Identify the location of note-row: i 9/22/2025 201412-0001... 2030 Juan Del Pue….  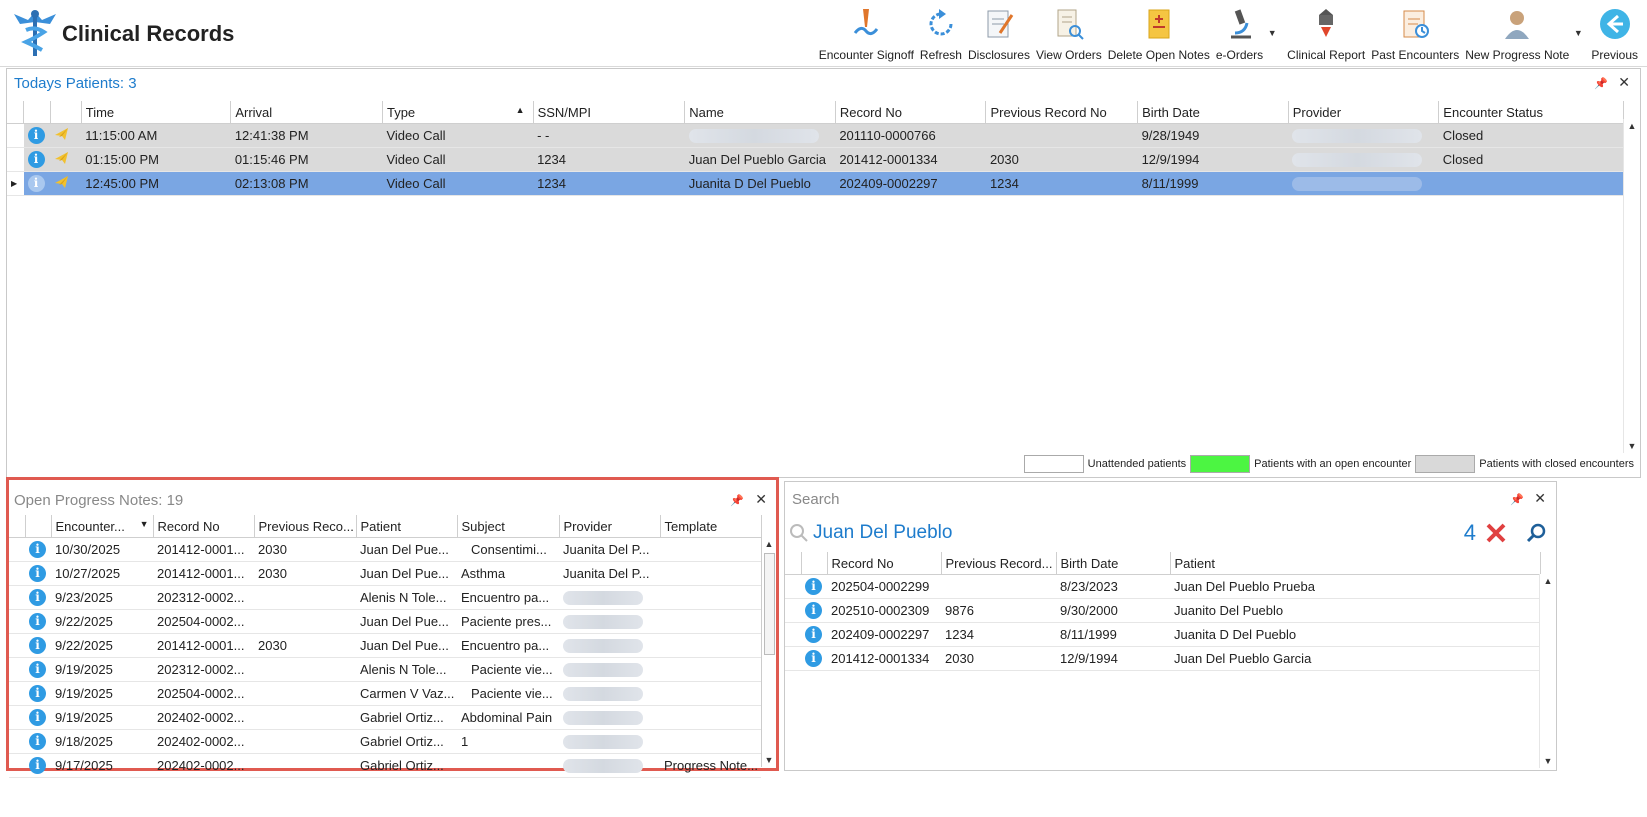
(385, 645).